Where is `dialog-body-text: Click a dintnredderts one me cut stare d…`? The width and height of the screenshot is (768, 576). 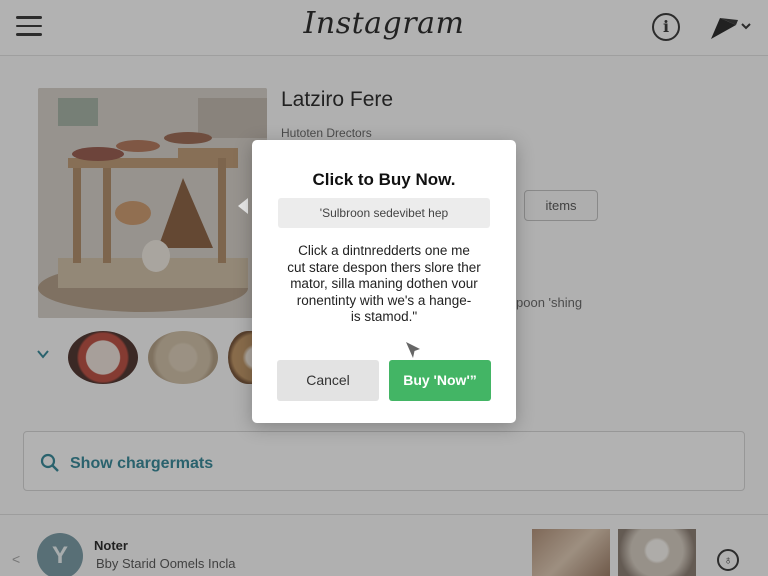 dialog-body-text: Click a dintnredderts one me cut stare d… is located at coordinates (384, 284).